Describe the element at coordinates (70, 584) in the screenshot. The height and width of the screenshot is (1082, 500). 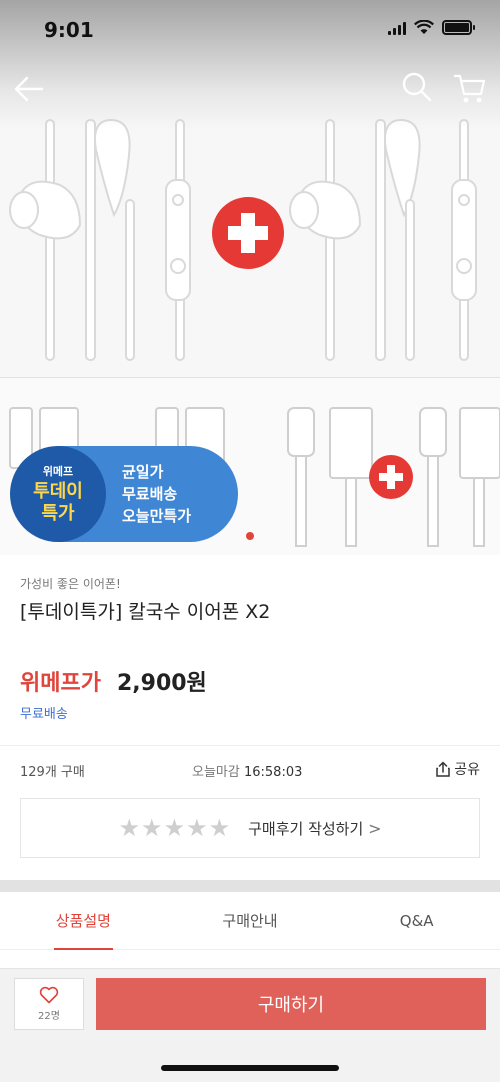
I see `product-subtitle: 가성비 좋은 이어폰!` at that location.